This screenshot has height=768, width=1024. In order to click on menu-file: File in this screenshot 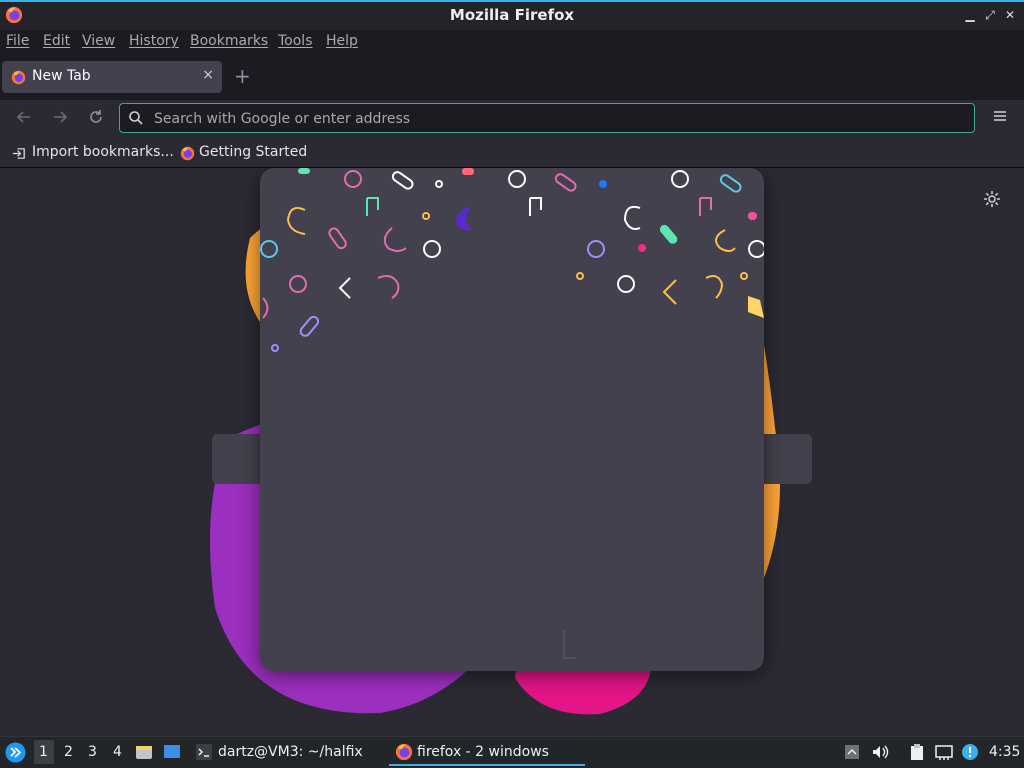, I will do `click(17, 41)`.